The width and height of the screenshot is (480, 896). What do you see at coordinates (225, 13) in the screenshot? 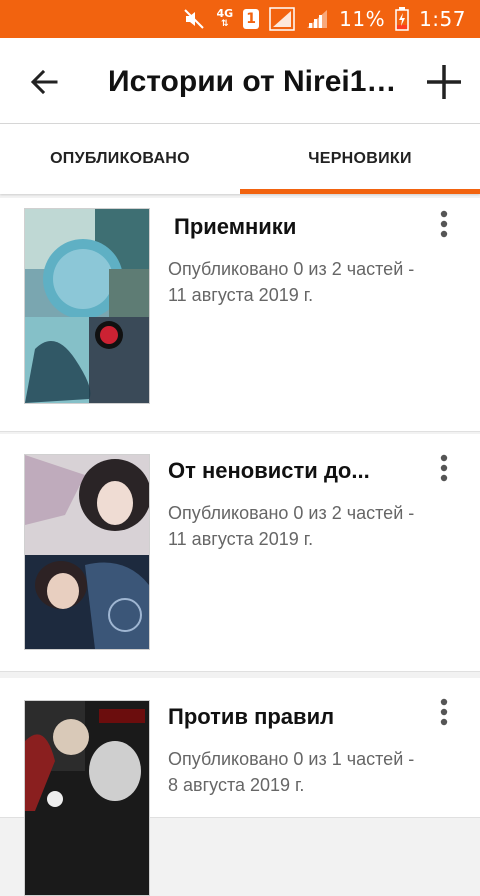
I see `network-type-label: 4G` at bounding box center [225, 13].